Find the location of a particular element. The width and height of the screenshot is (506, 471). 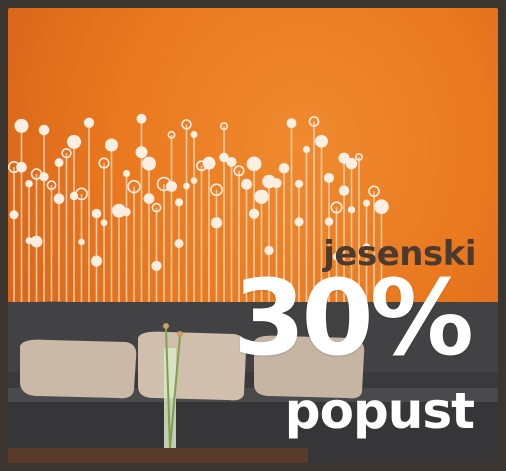

promo-discount-word: popust is located at coordinates (379, 411).